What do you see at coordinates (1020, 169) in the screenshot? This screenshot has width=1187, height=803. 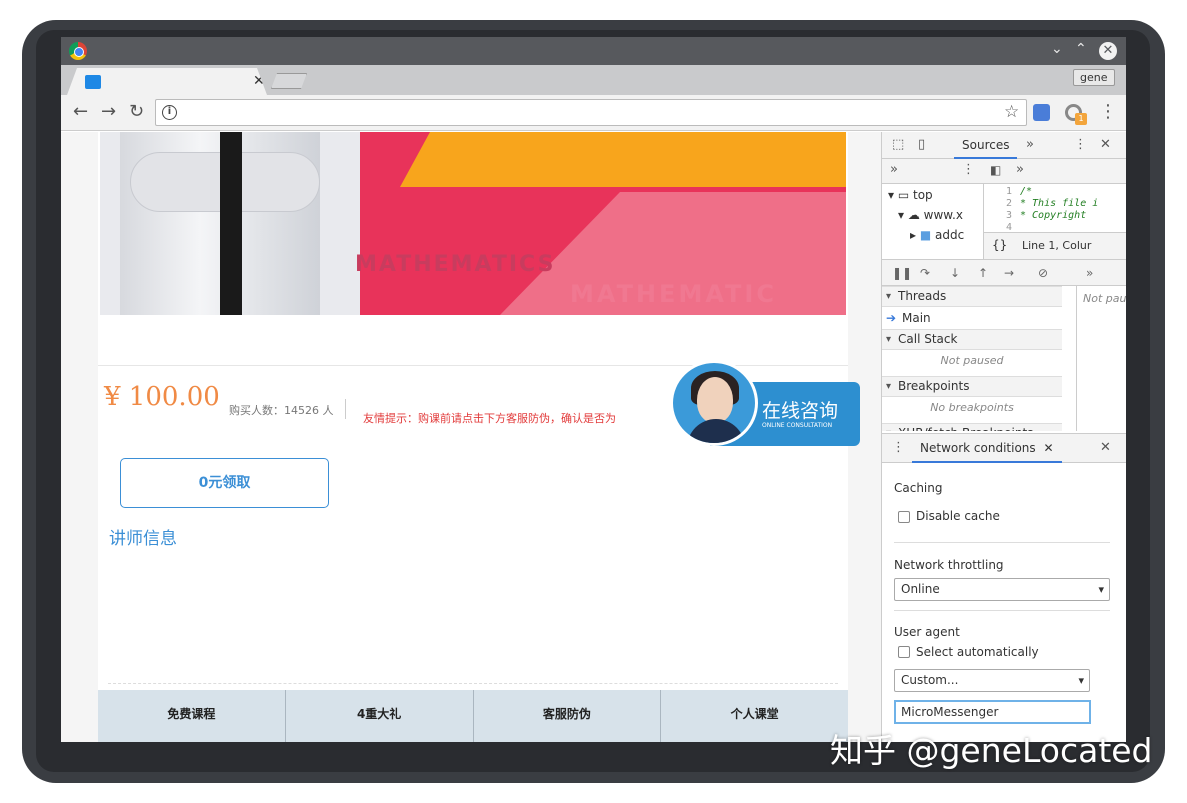 I see `editor-more-icon: »` at bounding box center [1020, 169].